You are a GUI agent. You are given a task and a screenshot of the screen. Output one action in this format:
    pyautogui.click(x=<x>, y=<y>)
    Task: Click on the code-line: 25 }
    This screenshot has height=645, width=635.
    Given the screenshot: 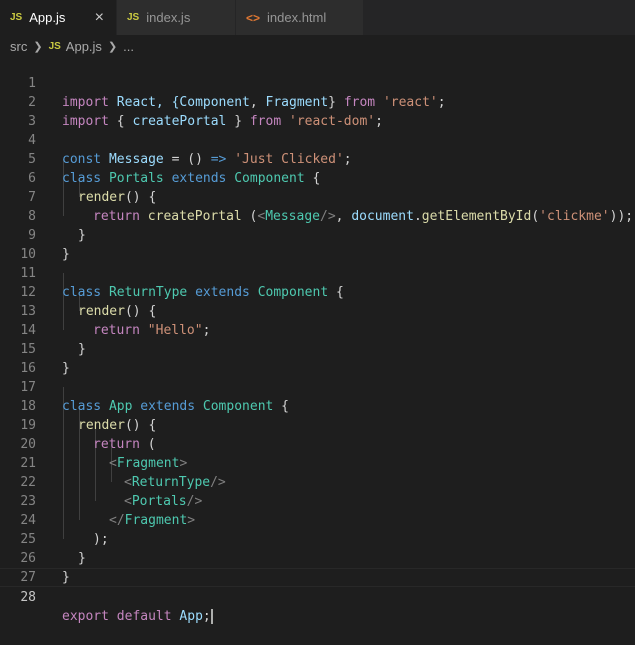 What is the action you would take?
    pyautogui.click(x=317, y=538)
    